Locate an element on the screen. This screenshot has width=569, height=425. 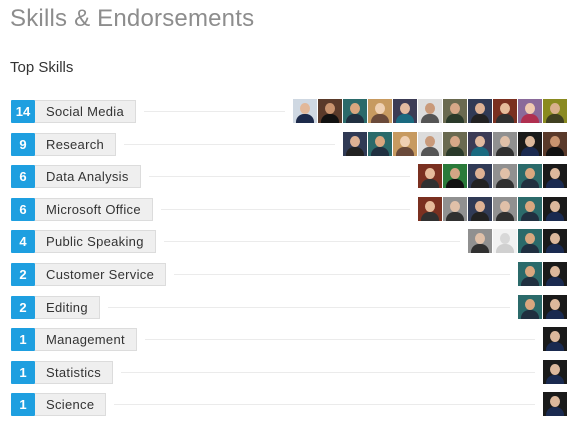
endorsement-count-badge: 4 is located at coordinates (23, 242).